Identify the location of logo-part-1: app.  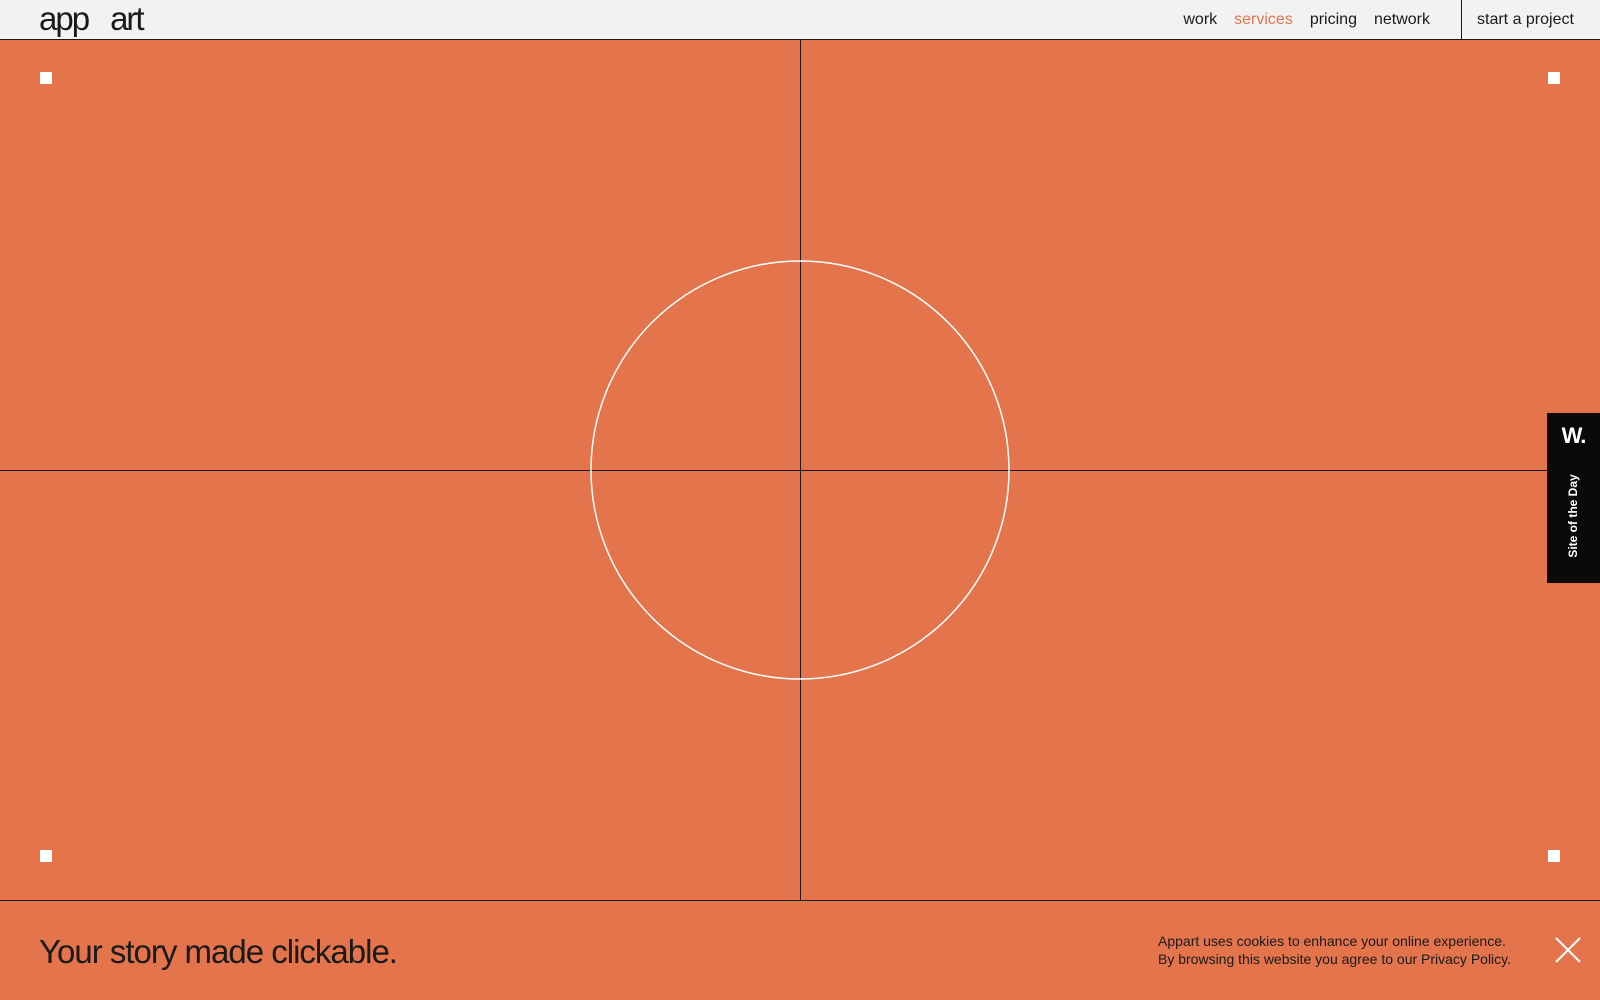
(64, 18).